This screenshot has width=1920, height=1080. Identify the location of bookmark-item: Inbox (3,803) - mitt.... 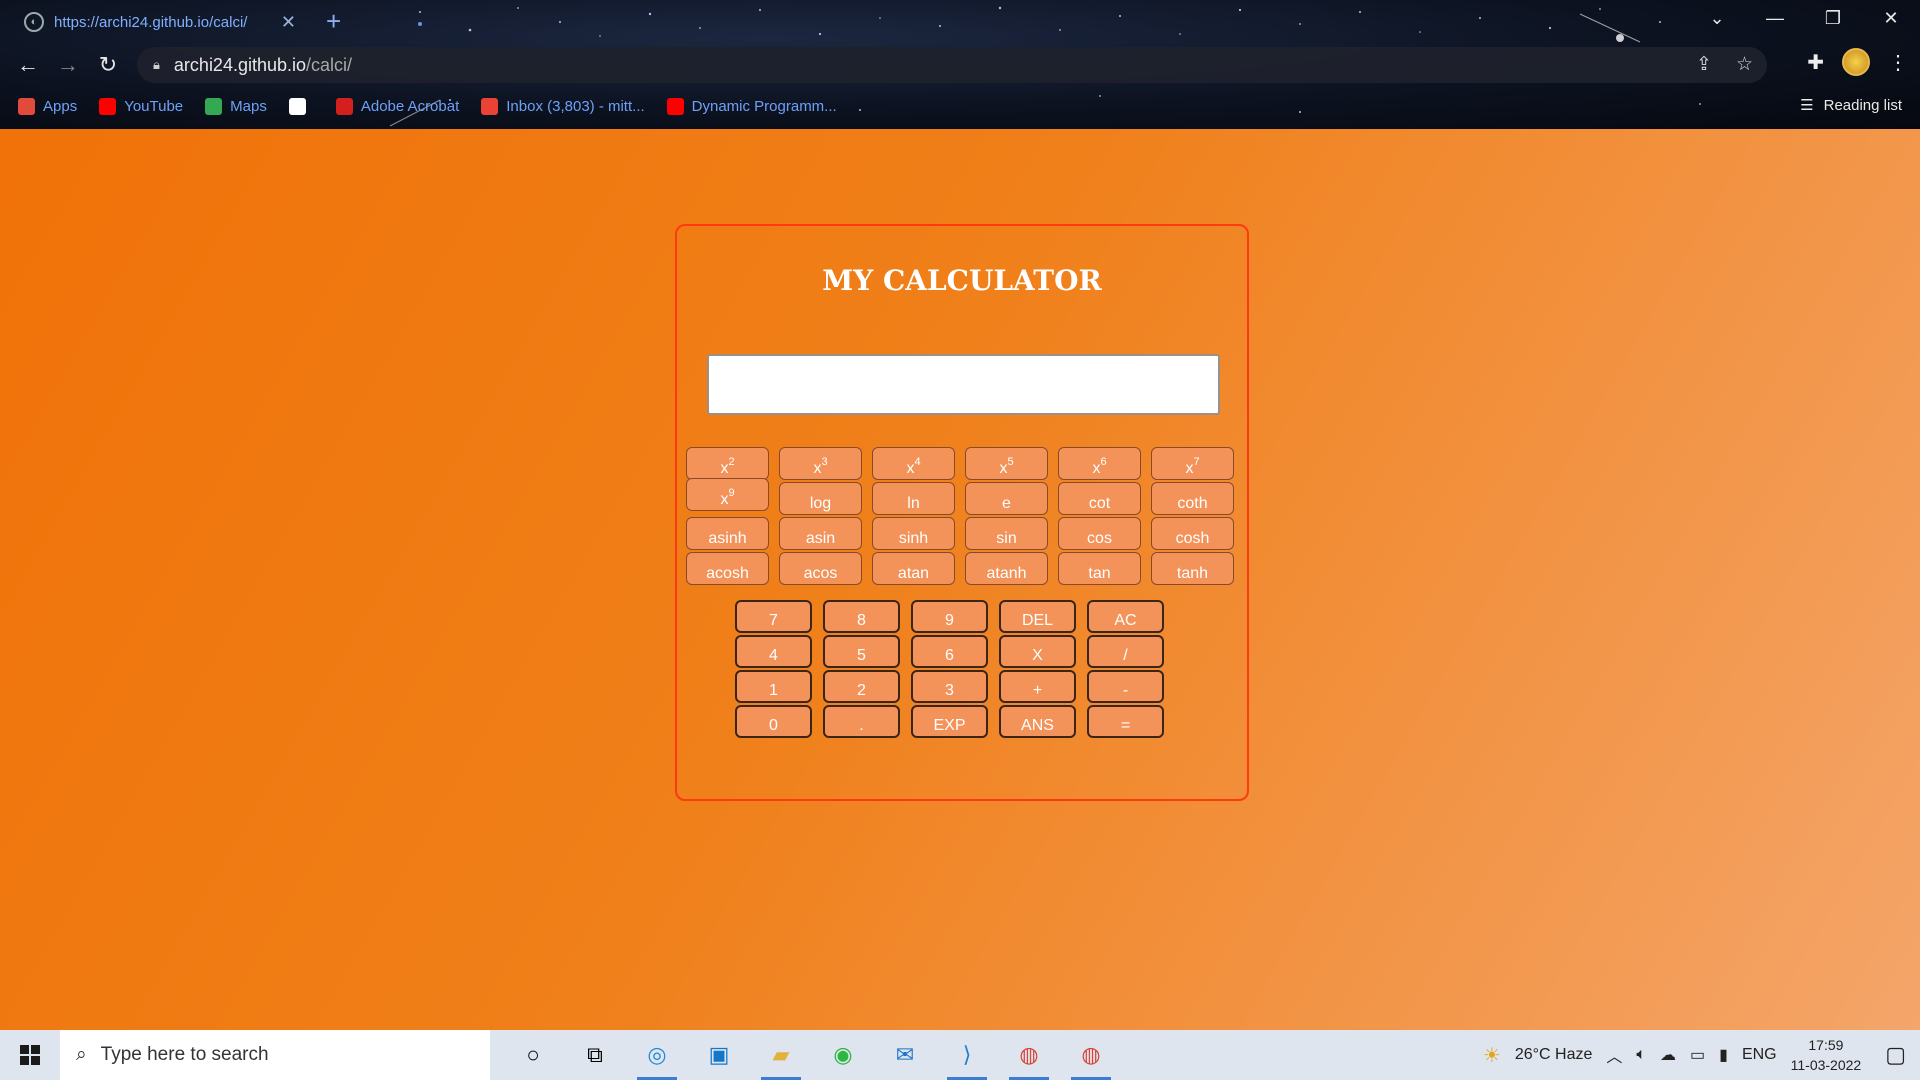
(563, 106).